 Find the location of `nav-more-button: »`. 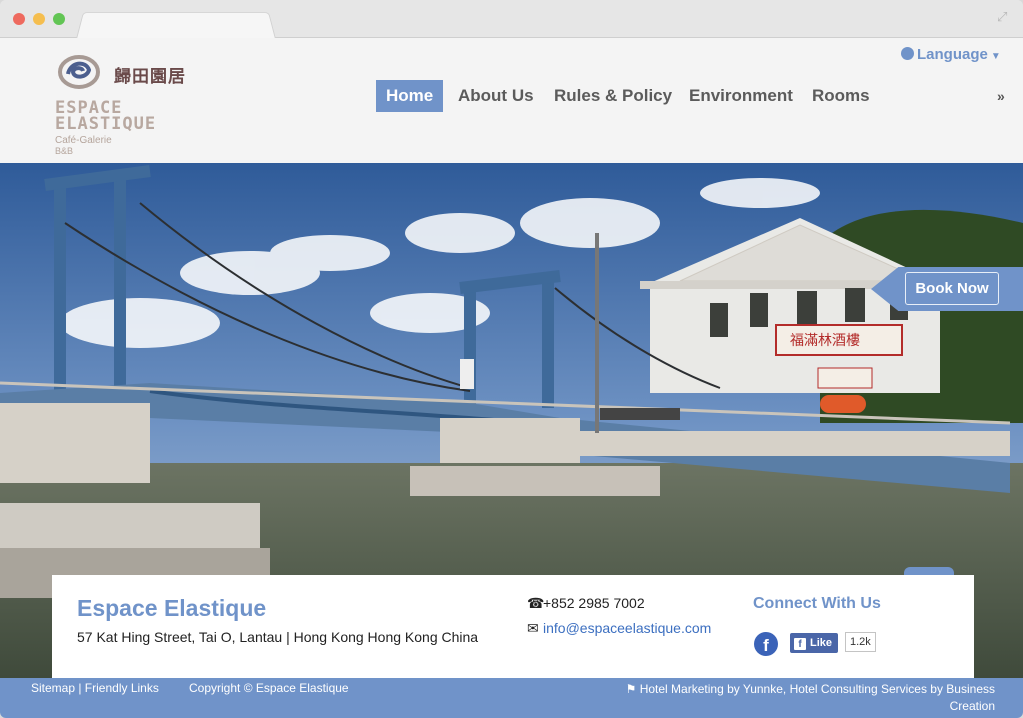

nav-more-button: » is located at coordinates (1001, 96).